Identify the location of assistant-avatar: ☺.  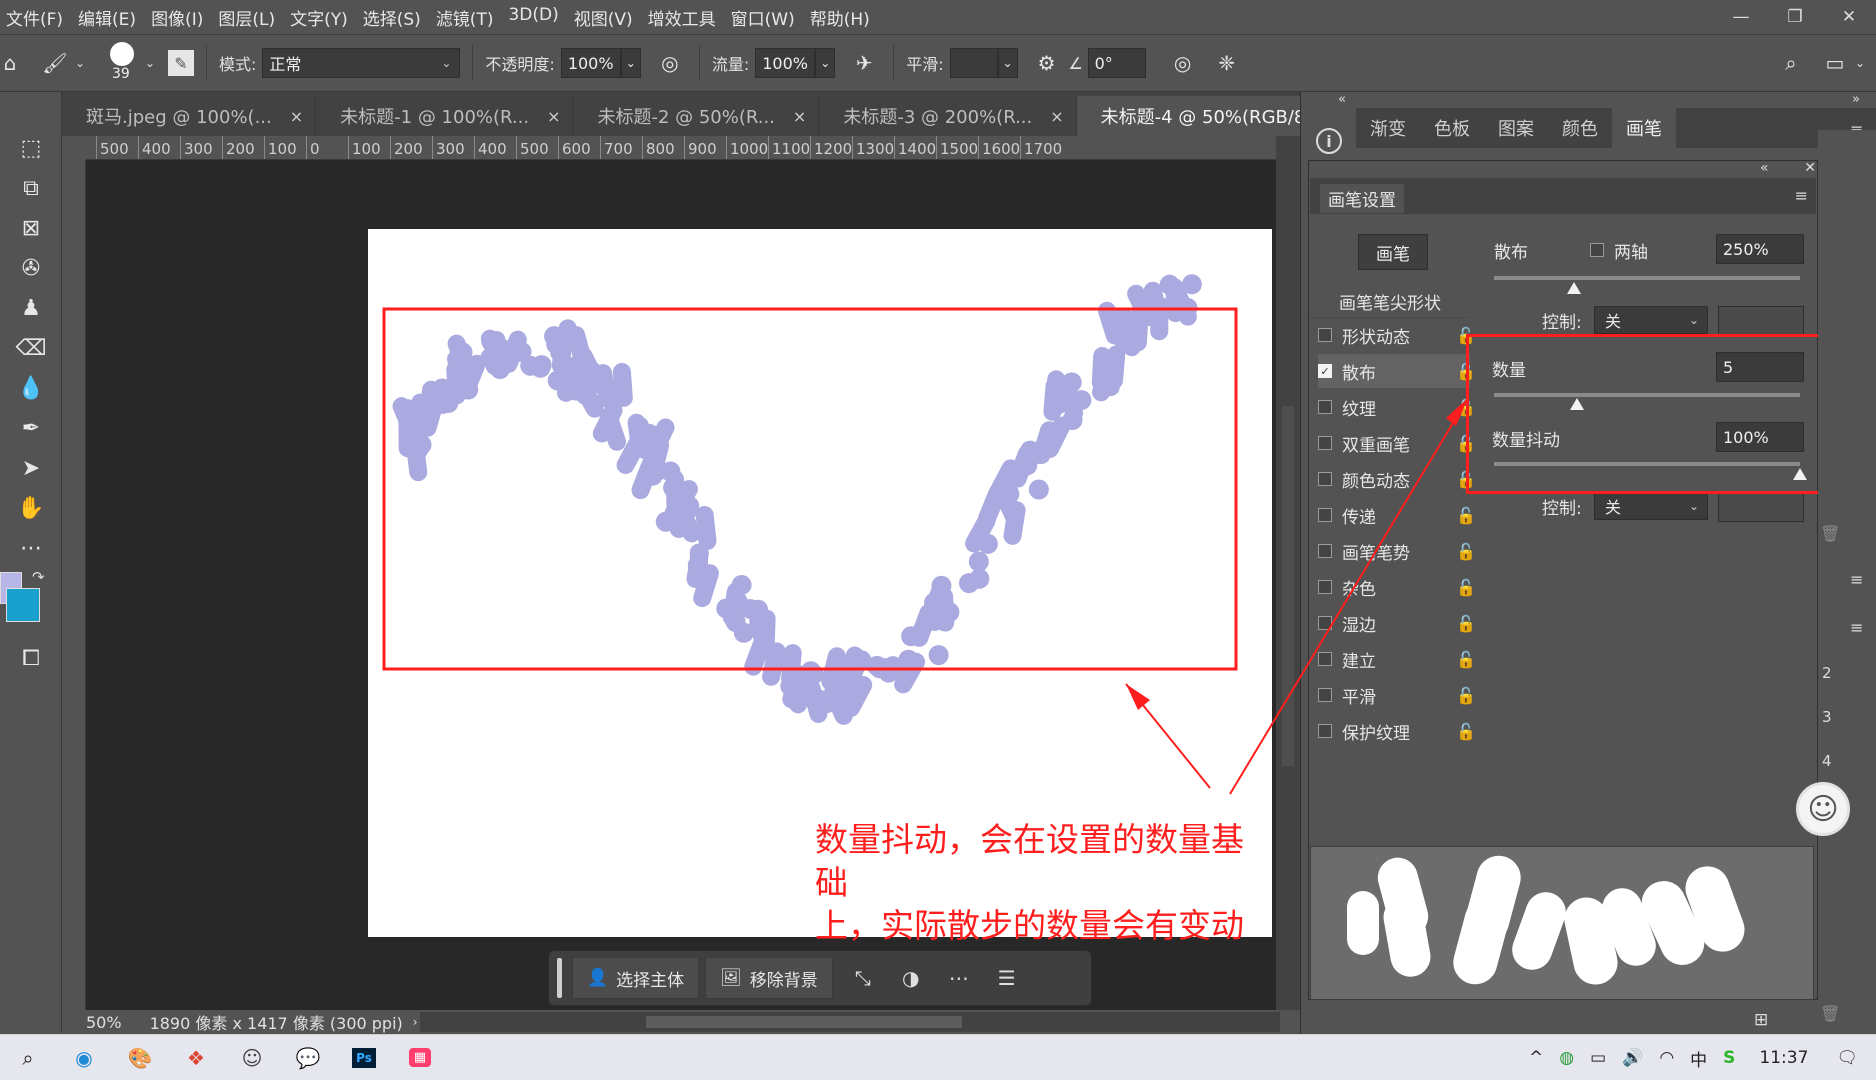
(1823, 809).